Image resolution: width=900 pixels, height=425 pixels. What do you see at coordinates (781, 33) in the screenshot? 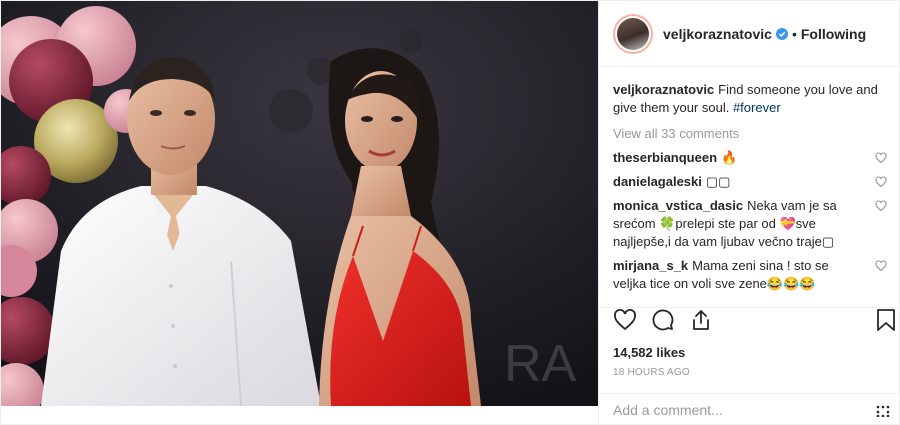
I see `verified-badge-icon` at bounding box center [781, 33].